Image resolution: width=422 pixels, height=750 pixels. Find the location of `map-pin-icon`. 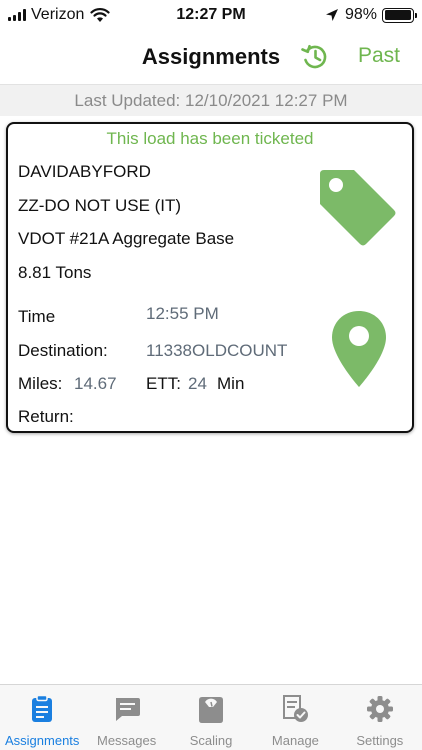

map-pin-icon is located at coordinates (359, 349).